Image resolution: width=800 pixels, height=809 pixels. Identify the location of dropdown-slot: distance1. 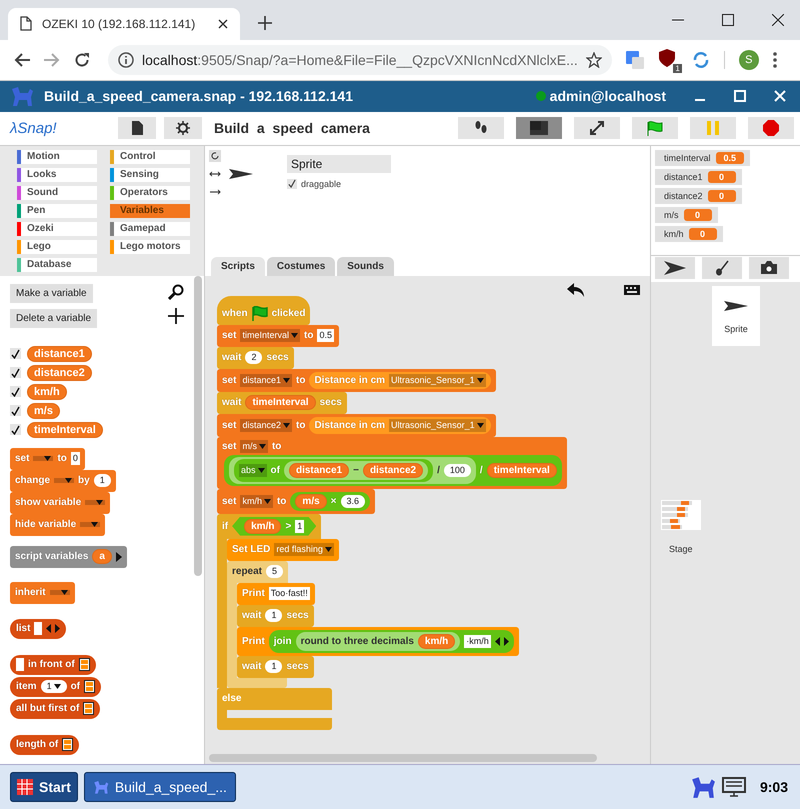
(266, 380).